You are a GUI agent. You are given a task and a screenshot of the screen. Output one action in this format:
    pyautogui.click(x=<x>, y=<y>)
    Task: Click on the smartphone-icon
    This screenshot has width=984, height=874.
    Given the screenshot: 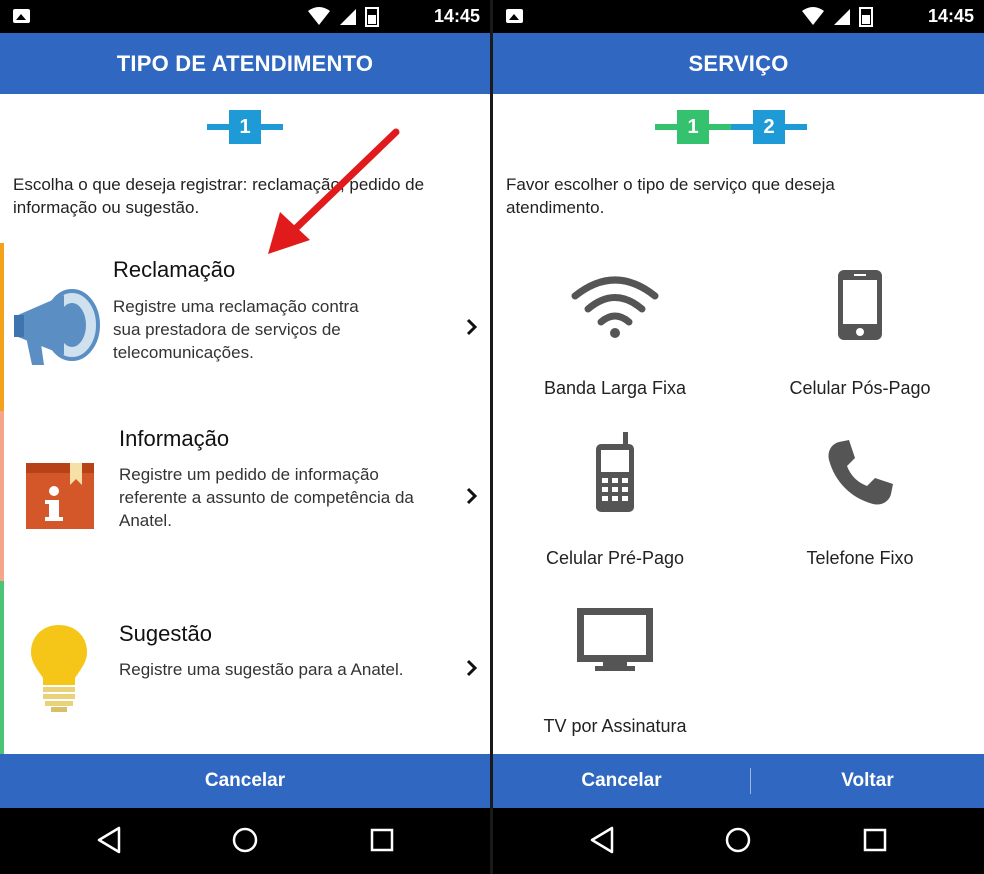 What is the action you would take?
    pyautogui.click(x=860, y=305)
    